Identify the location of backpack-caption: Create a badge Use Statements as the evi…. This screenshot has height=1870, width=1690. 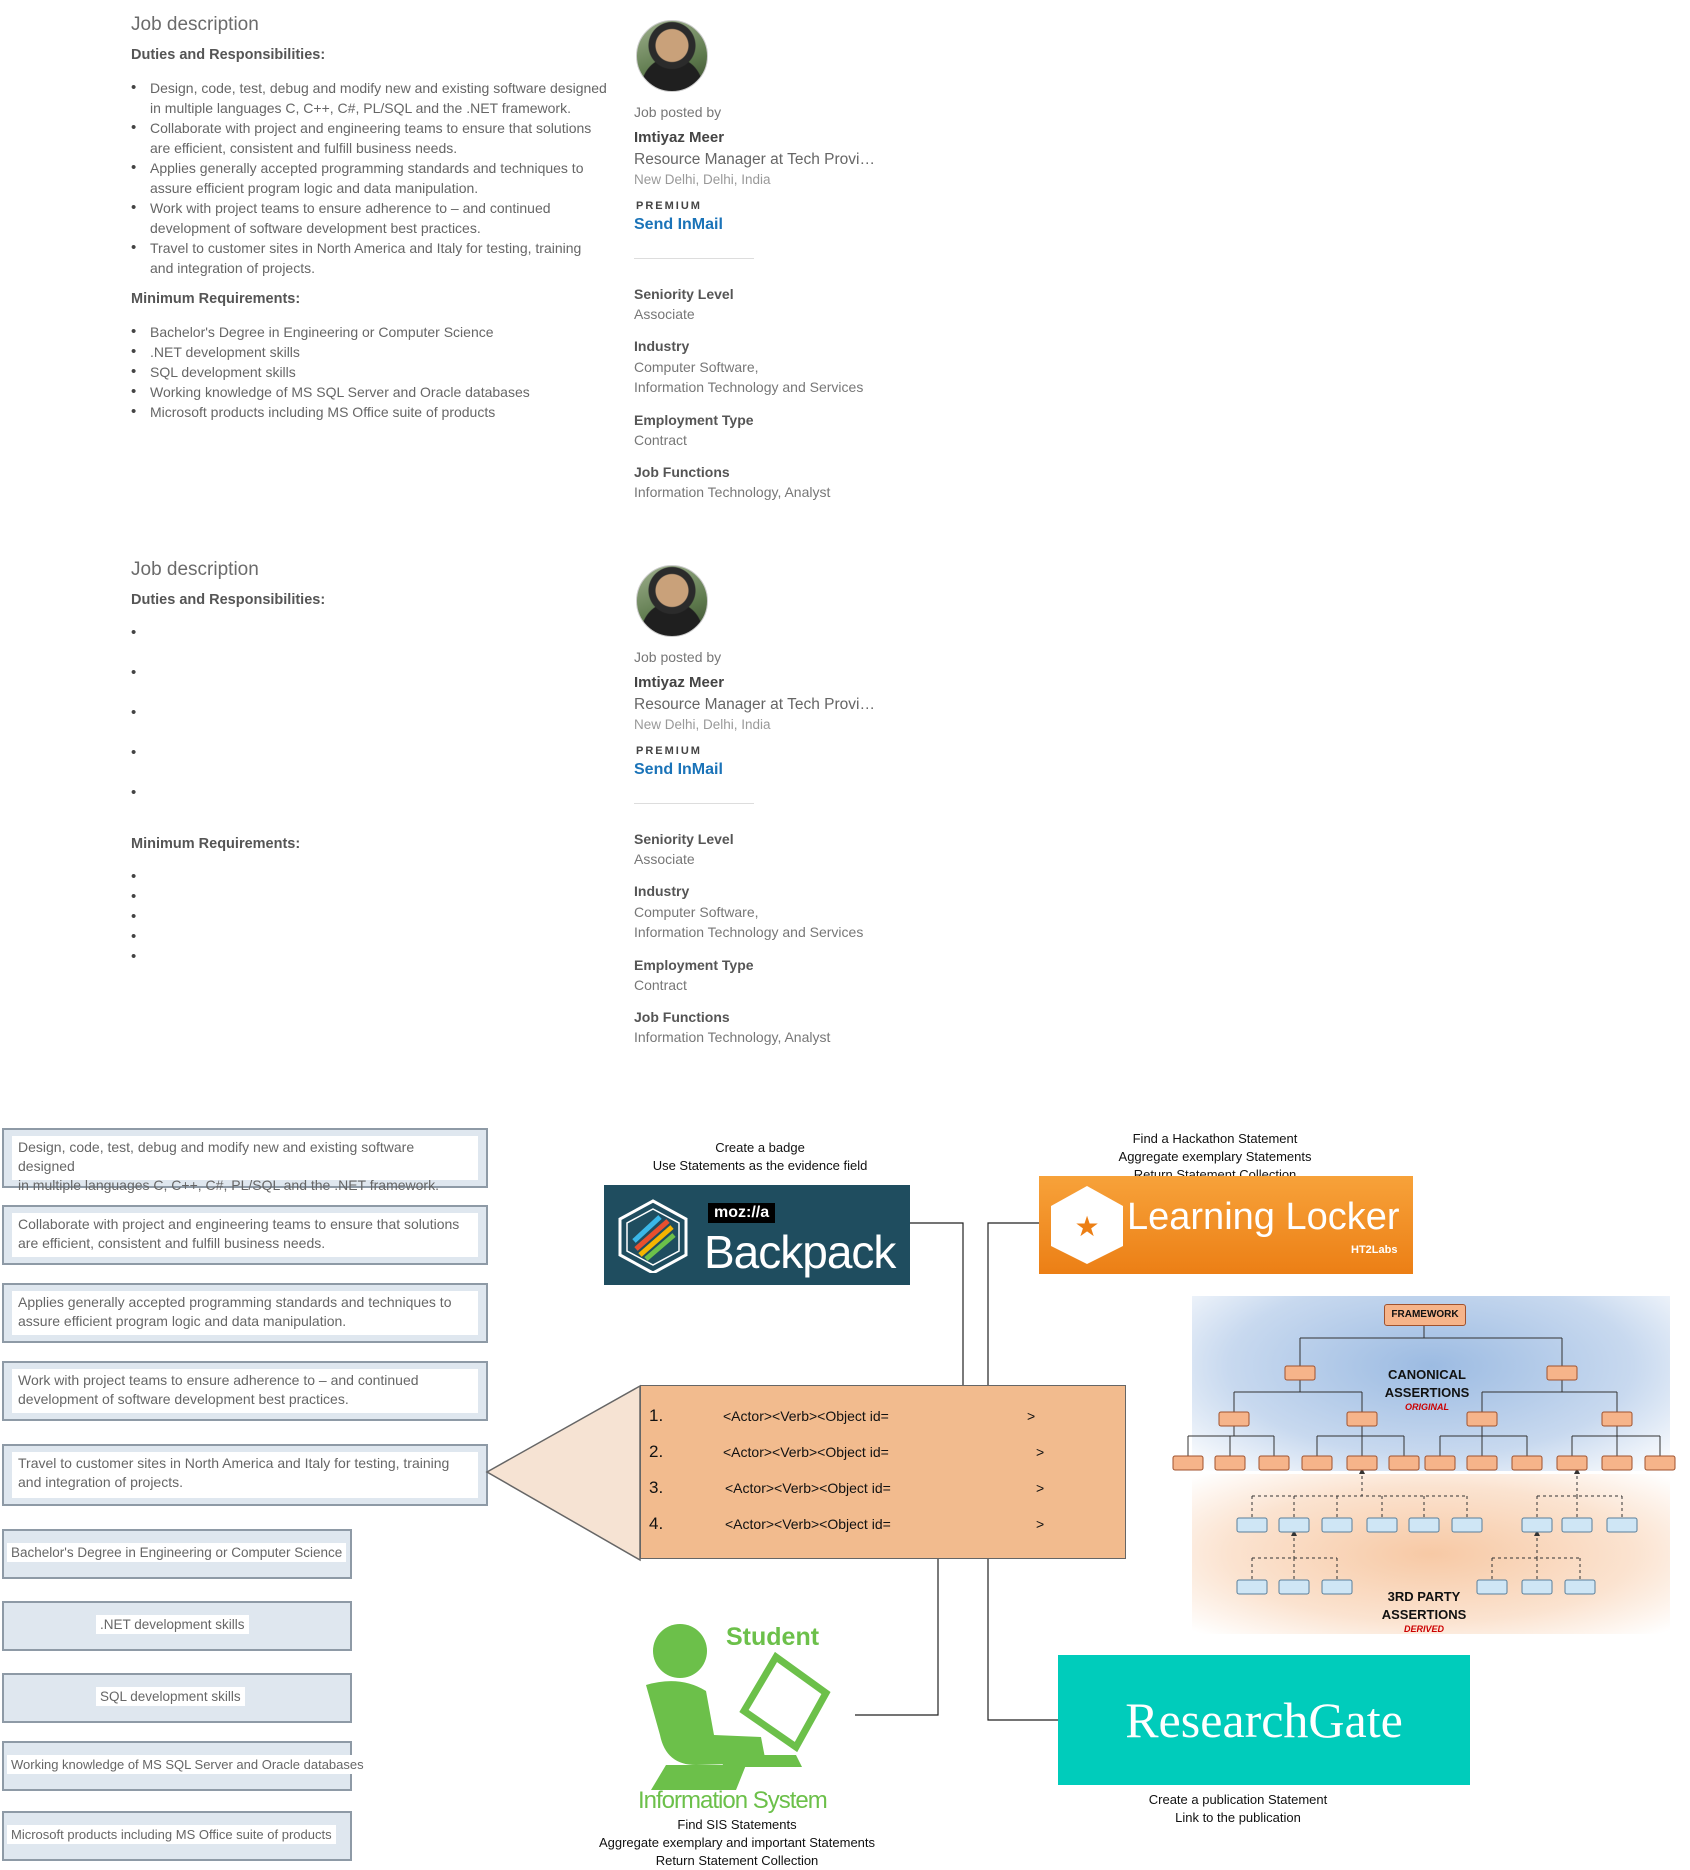
(760, 1156).